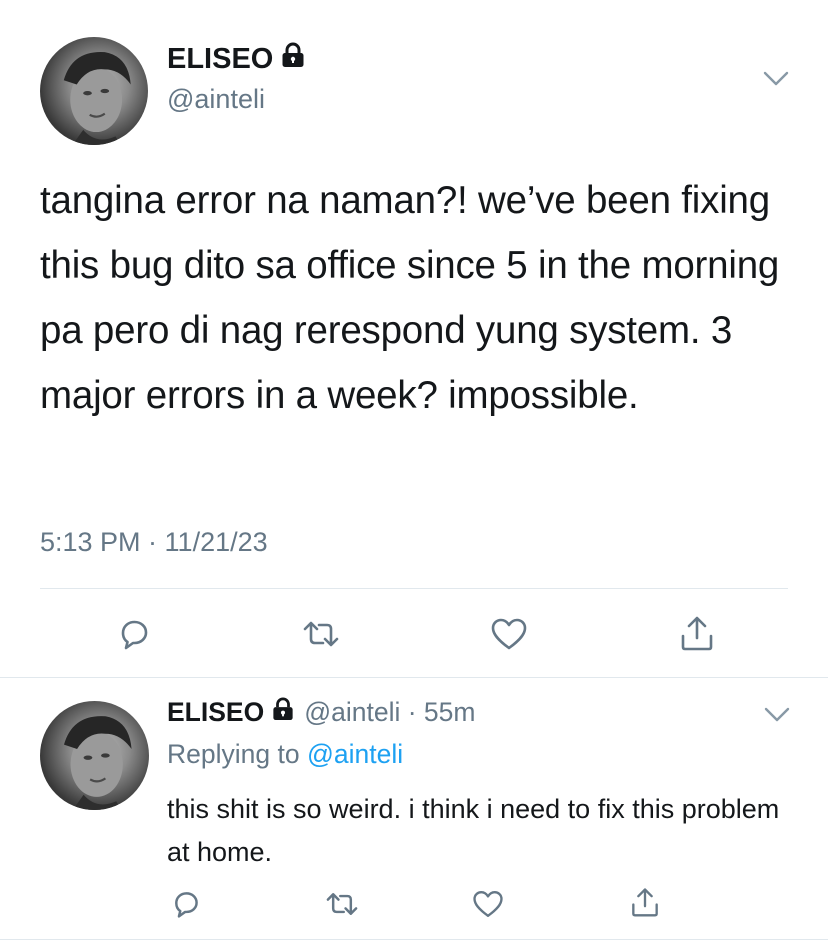  What do you see at coordinates (233, 754) in the screenshot?
I see `replying-to-prefix: Replying to` at bounding box center [233, 754].